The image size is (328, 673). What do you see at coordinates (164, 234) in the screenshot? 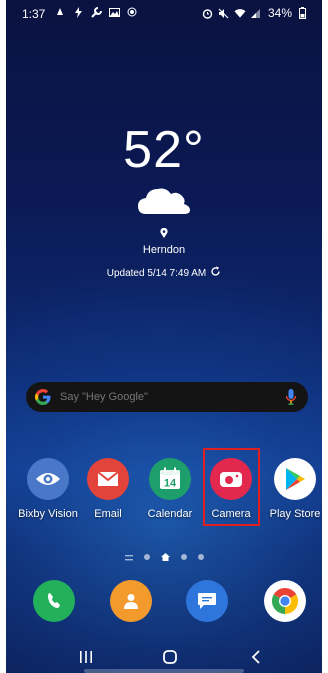
I see `location-pin-icon` at bounding box center [164, 234].